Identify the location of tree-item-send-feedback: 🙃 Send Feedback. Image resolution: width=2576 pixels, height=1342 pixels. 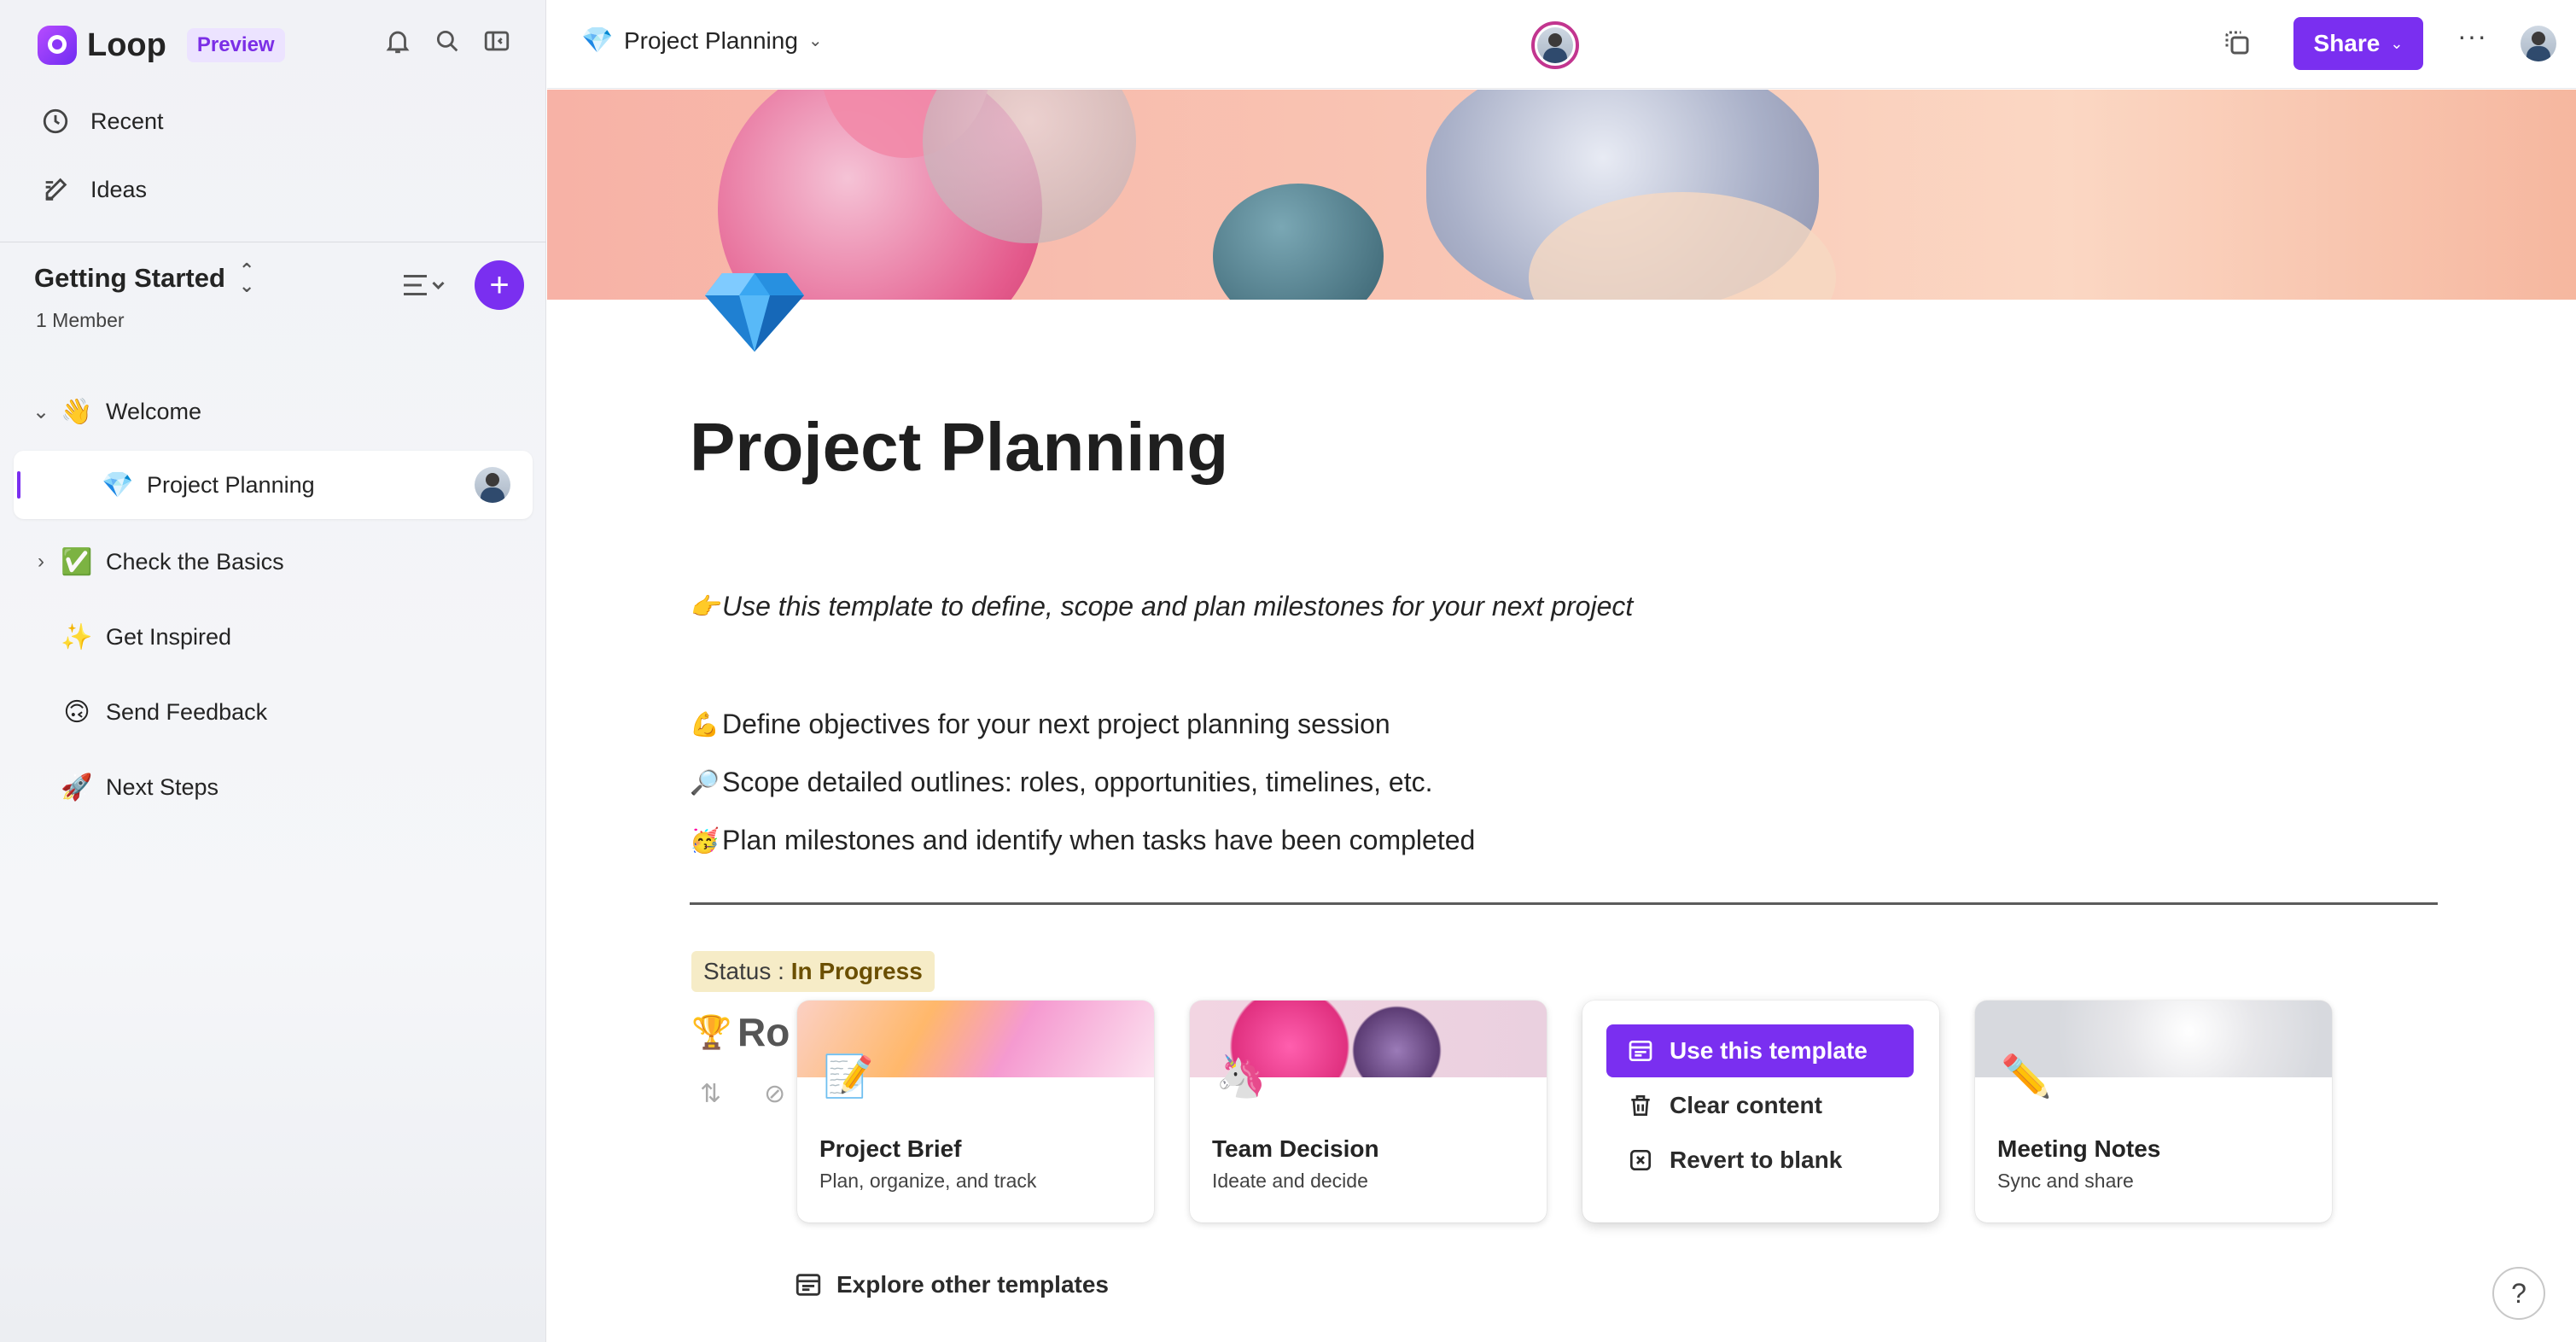
(163, 712).